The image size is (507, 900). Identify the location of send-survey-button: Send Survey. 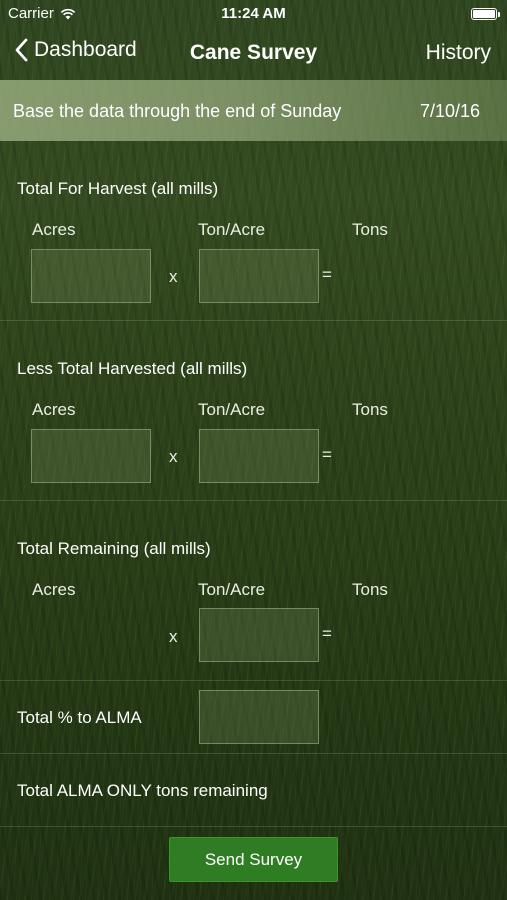
(253, 859).